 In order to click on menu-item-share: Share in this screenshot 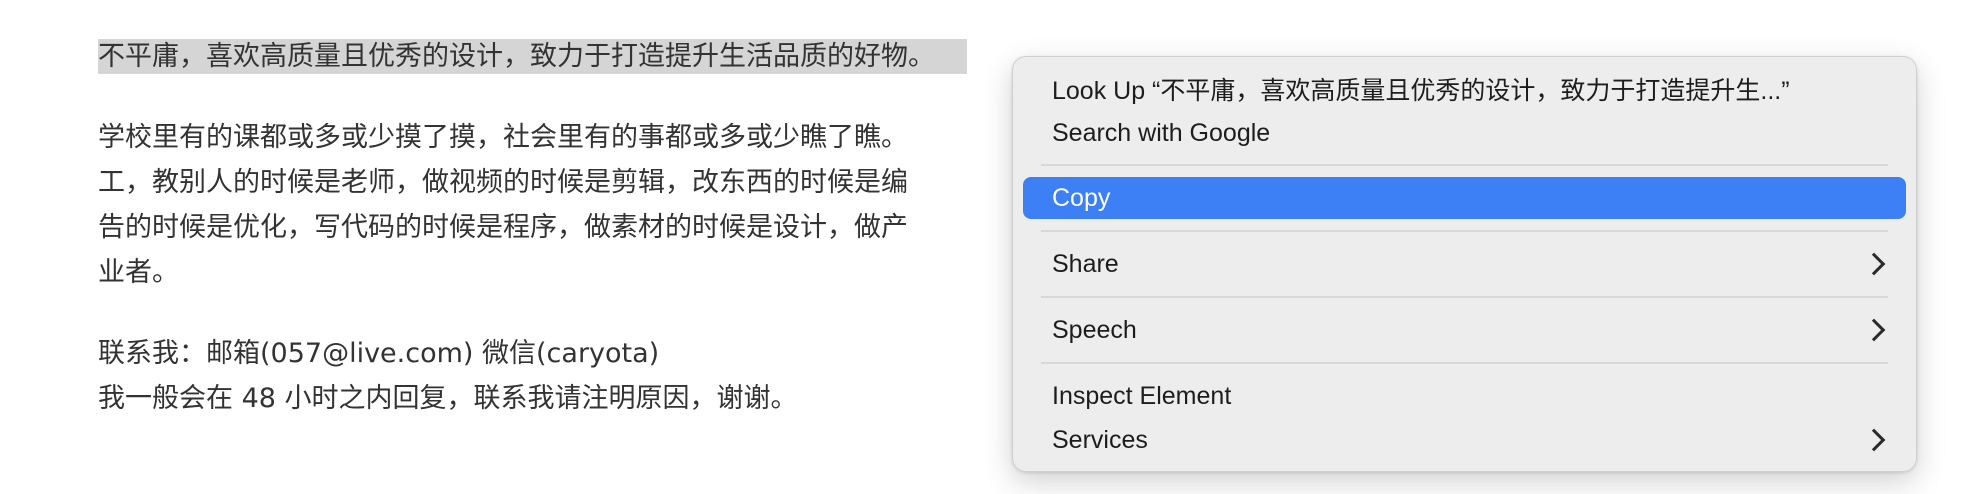, I will do `click(1464, 264)`.